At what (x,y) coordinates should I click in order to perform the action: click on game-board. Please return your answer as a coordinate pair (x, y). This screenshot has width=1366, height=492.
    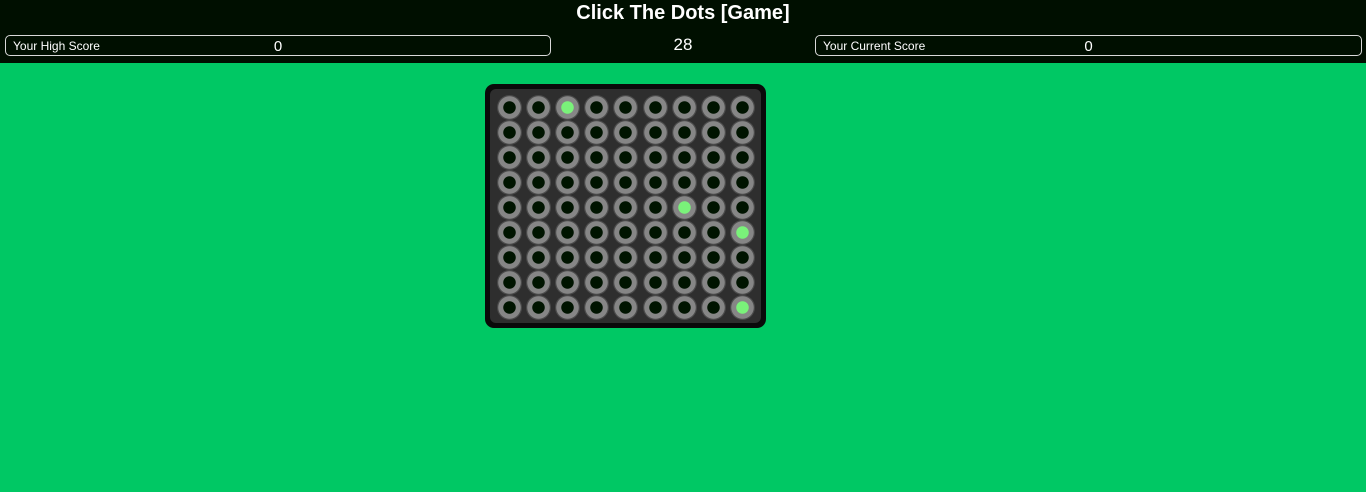
    Looking at the image, I should click on (625, 206).